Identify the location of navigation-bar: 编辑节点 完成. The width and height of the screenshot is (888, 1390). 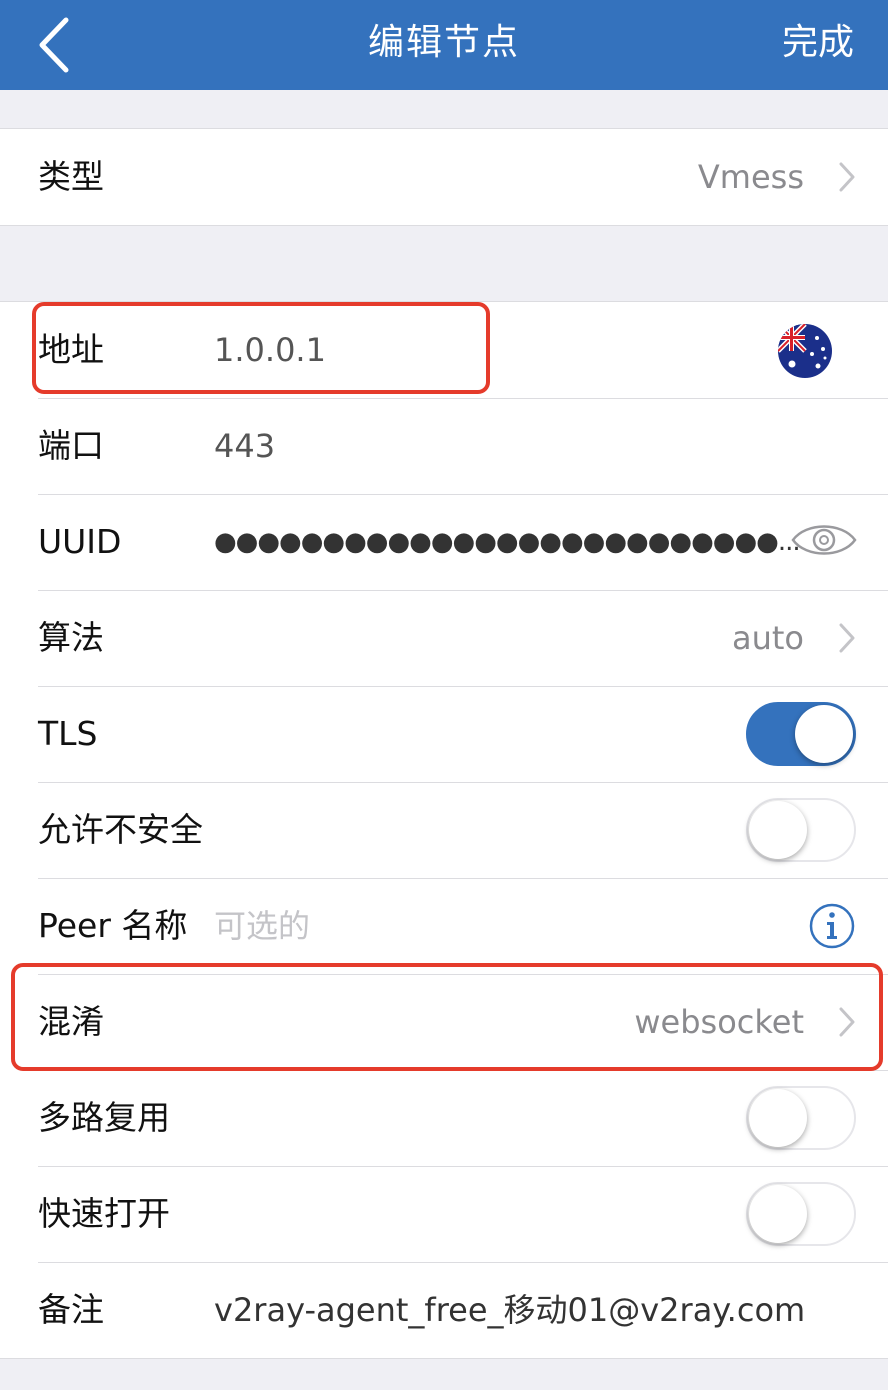
(444, 45).